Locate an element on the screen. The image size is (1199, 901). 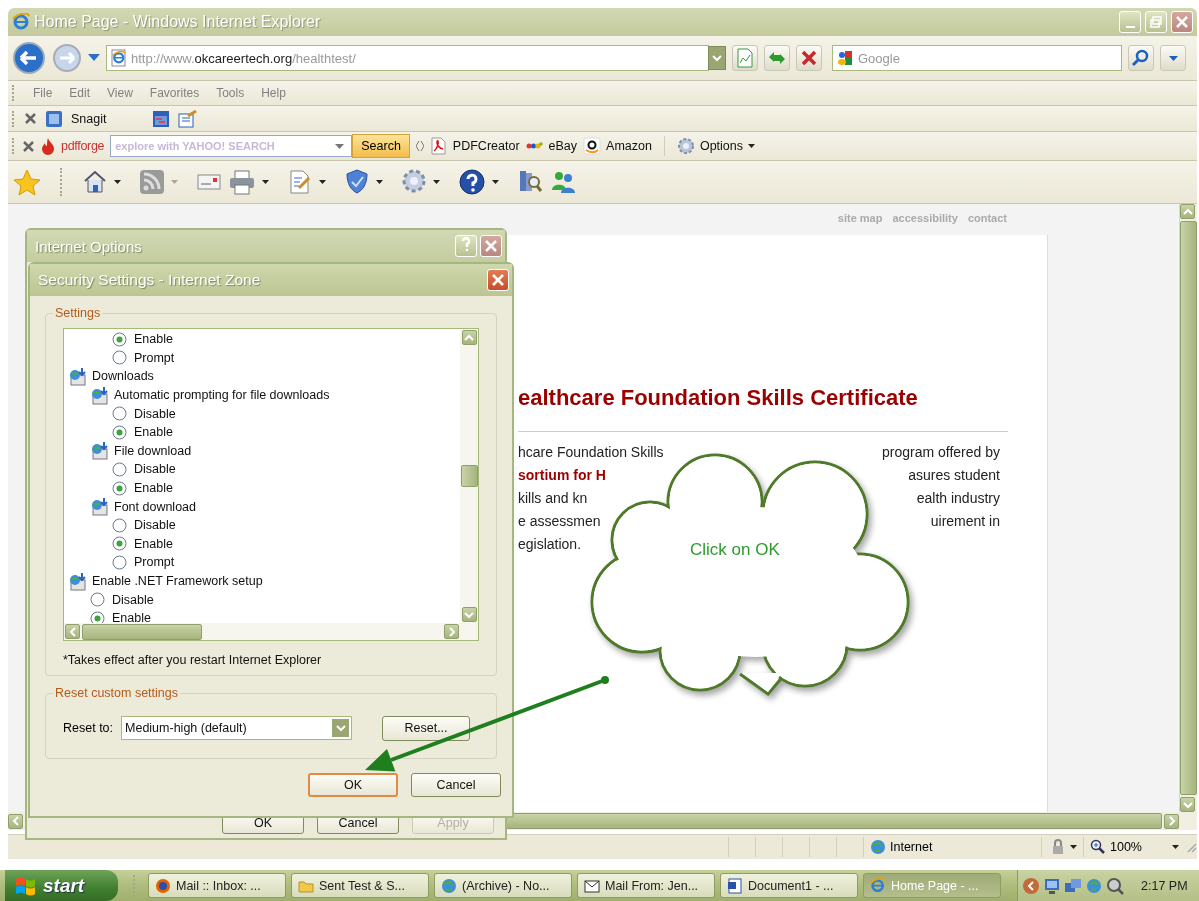
note-text: *Takes effect after you restart Internet Explorer is located at coordinates (193, 660).